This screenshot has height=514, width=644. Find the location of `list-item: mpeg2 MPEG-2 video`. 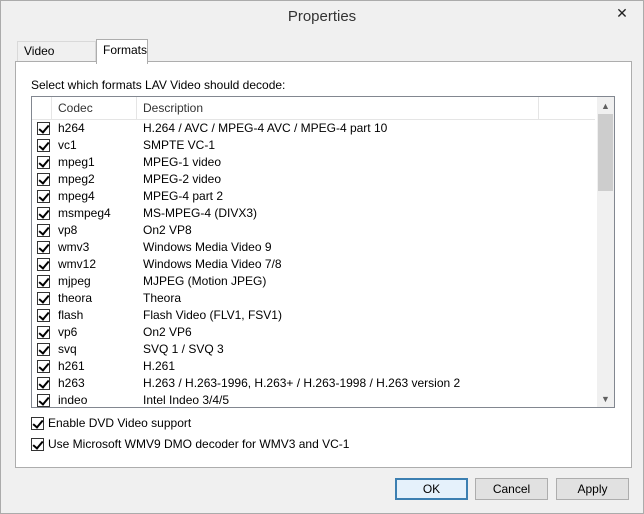

list-item: mpeg2 MPEG-2 video is located at coordinates (313, 179).